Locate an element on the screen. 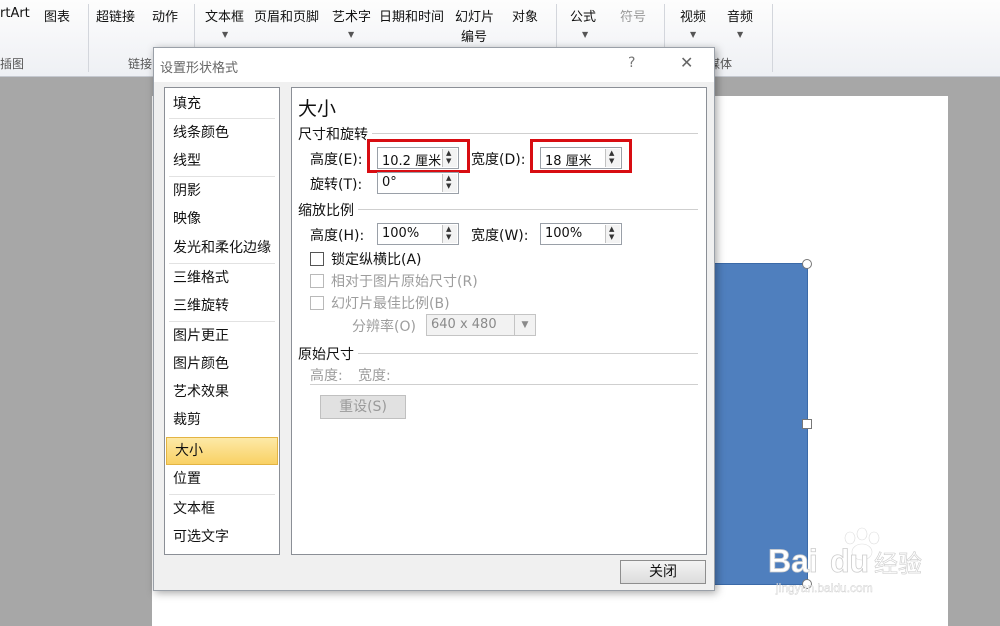  category-item-alt-text: 可选文字 is located at coordinates (222, 537).